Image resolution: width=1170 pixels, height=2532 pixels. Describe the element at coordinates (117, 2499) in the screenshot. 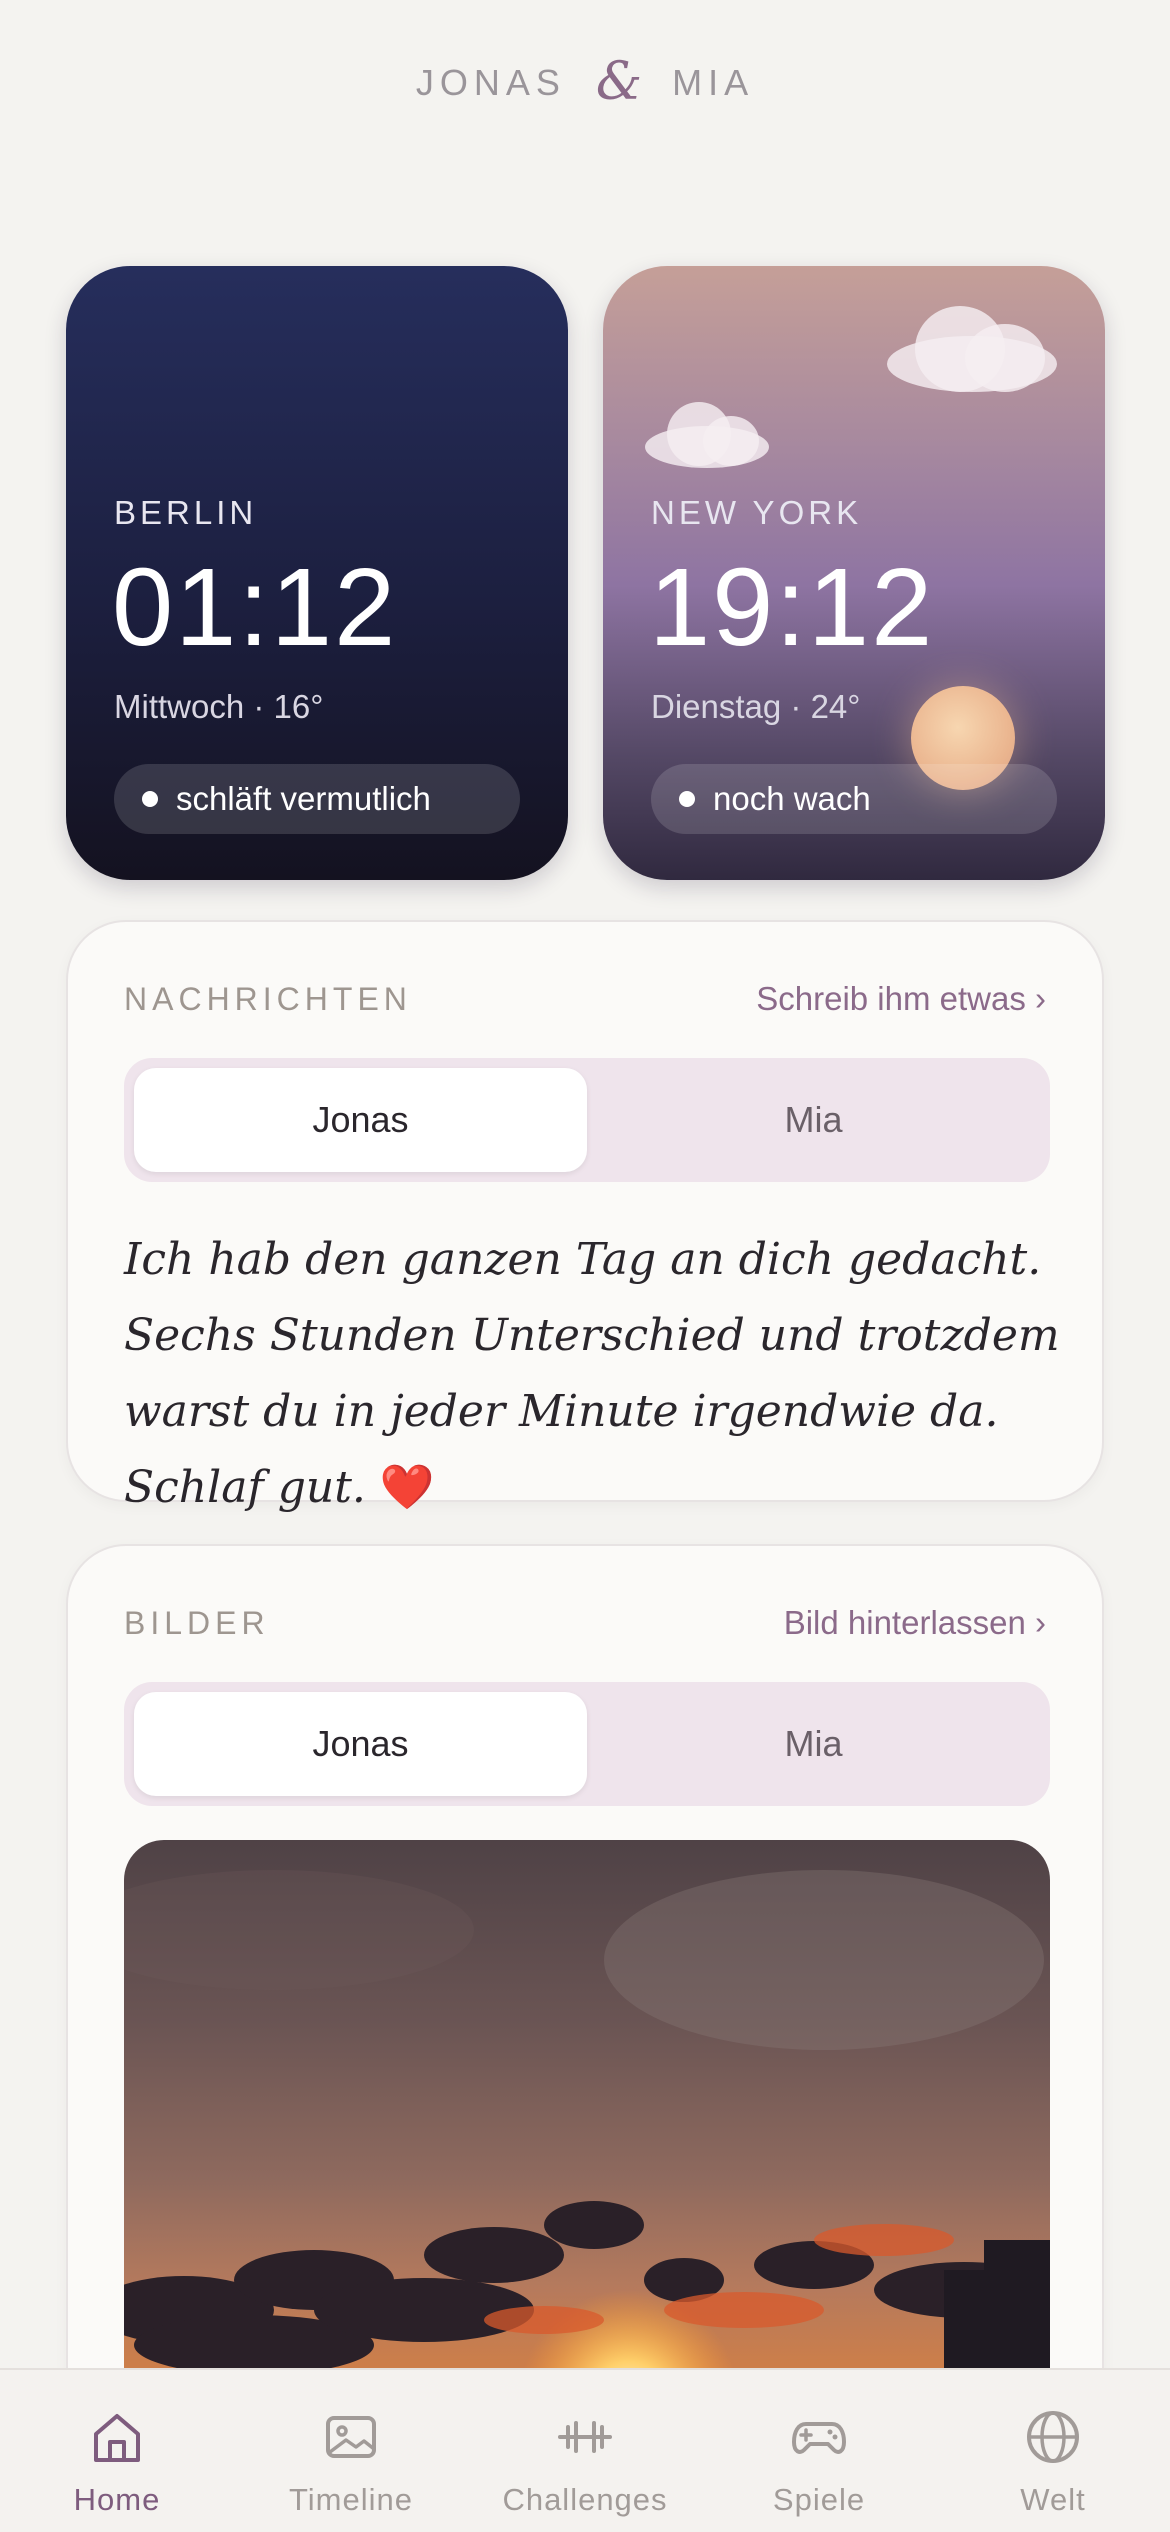

I see `tab-label: Home` at that location.